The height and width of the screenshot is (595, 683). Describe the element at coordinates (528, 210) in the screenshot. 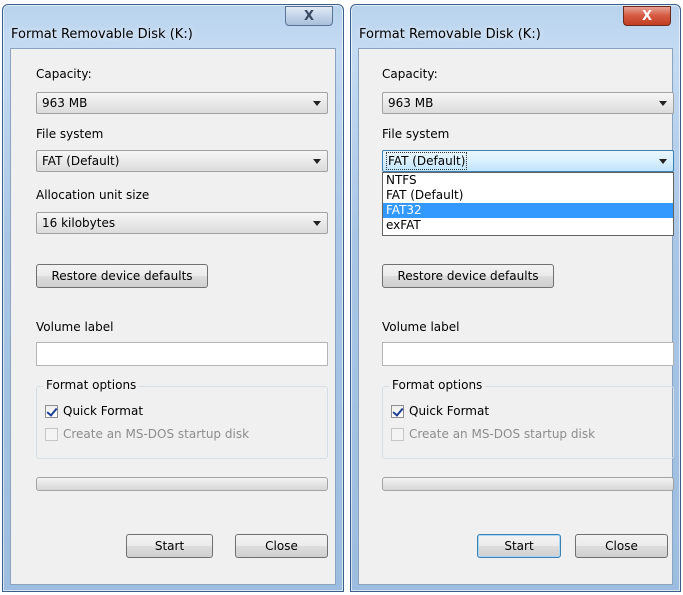

I see `dropdown-option-highlighted: FAT32` at that location.